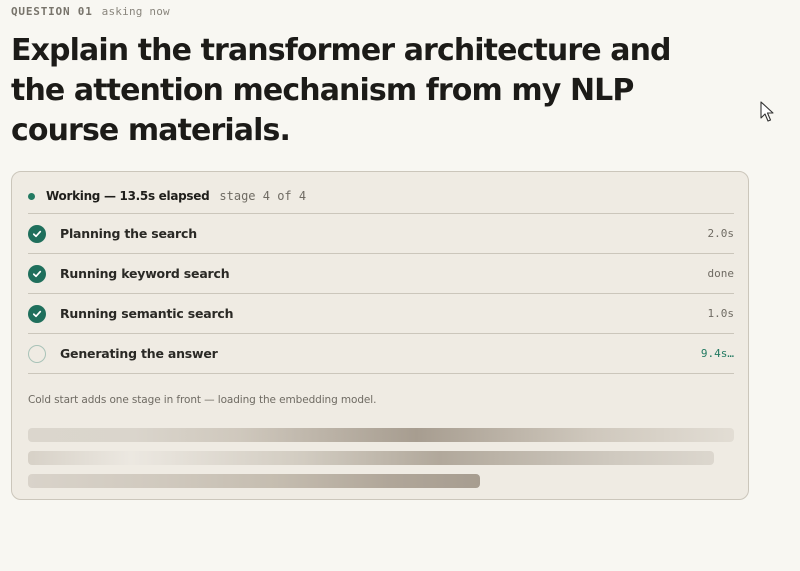 The image size is (800, 571). What do you see at coordinates (263, 196) in the screenshot?
I see `stage-counter: stage 4 of 4` at bounding box center [263, 196].